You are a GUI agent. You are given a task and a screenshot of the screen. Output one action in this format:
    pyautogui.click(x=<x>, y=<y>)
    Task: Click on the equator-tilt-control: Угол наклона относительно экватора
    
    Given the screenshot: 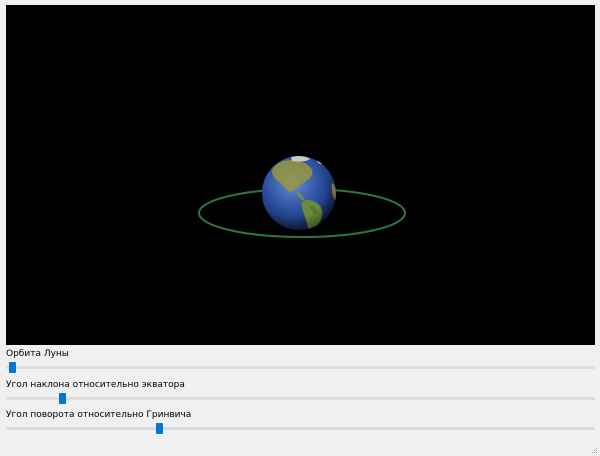 What is the action you would take?
    pyautogui.click(x=300, y=393)
    